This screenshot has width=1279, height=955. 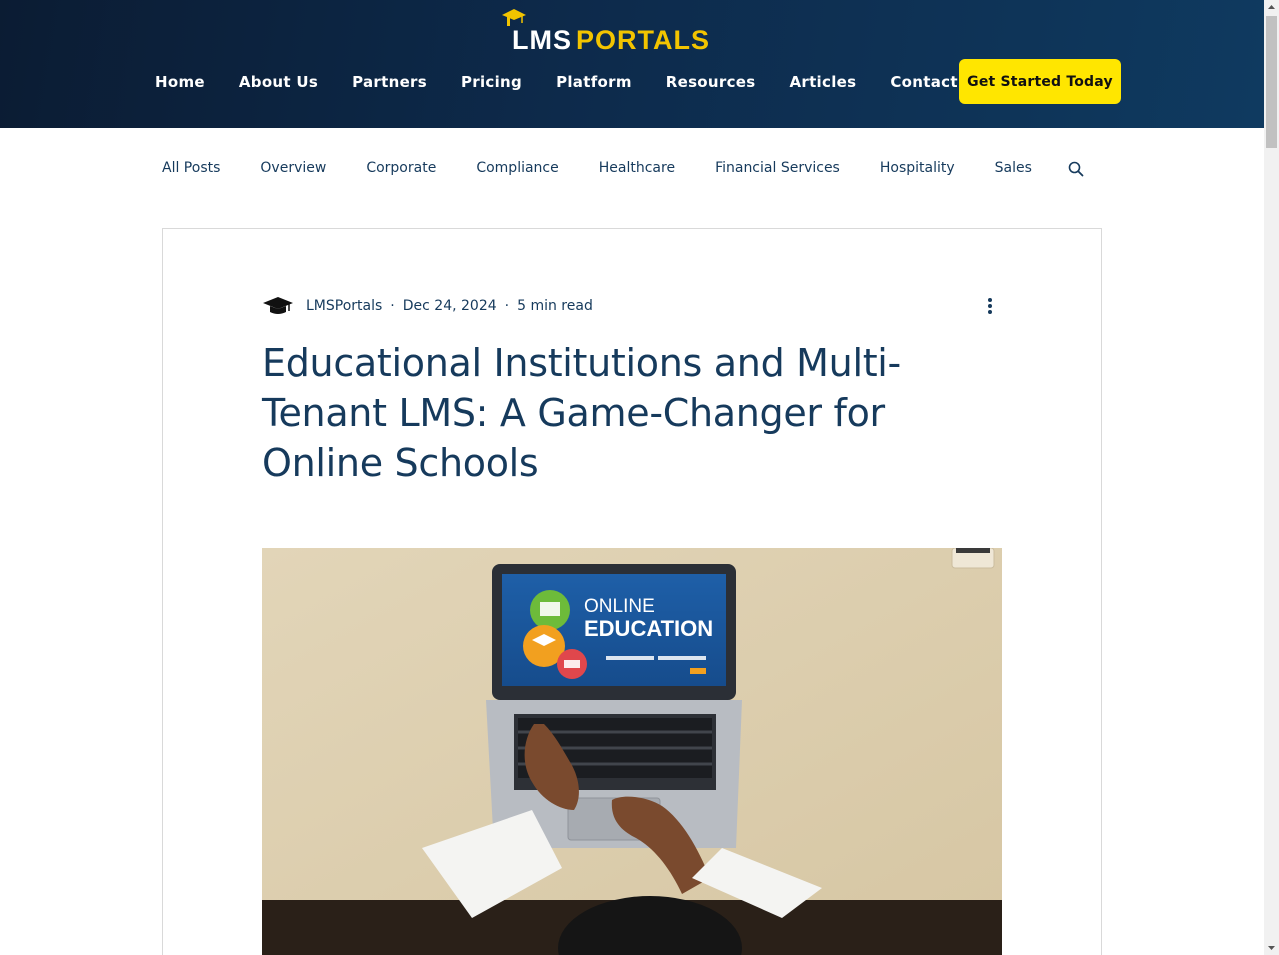 What do you see at coordinates (191, 168) in the screenshot?
I see `category-all-posts: All Posts` at bounding box center [191, 168].